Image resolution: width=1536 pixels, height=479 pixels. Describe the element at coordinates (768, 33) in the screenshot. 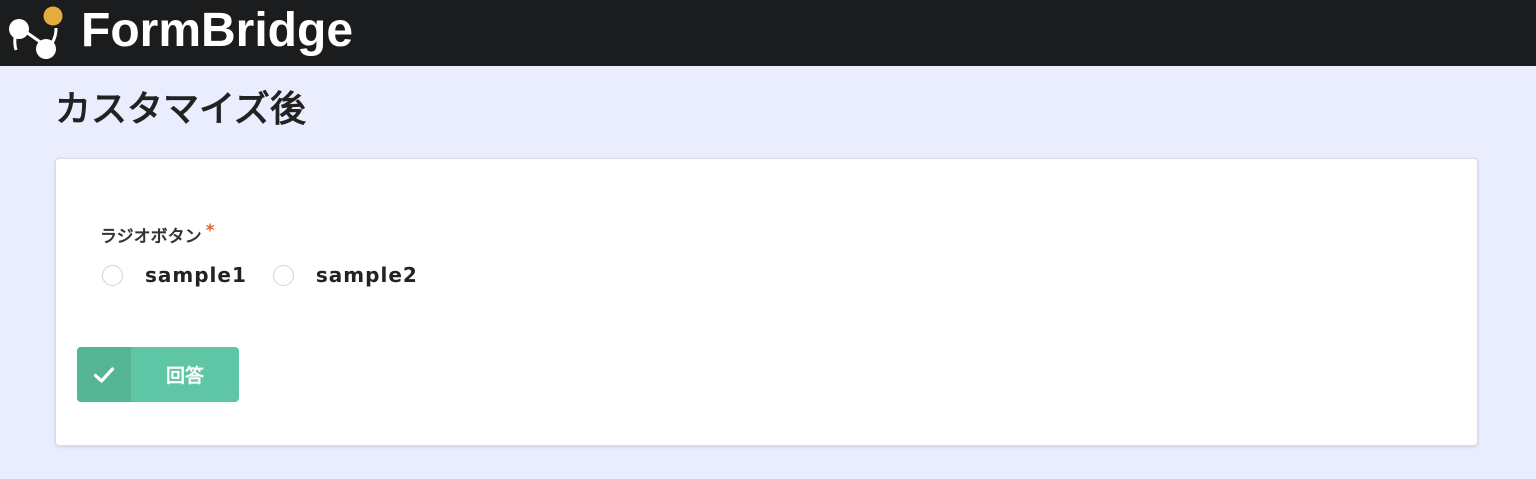

I see `app-header: FormBridge` at that location.